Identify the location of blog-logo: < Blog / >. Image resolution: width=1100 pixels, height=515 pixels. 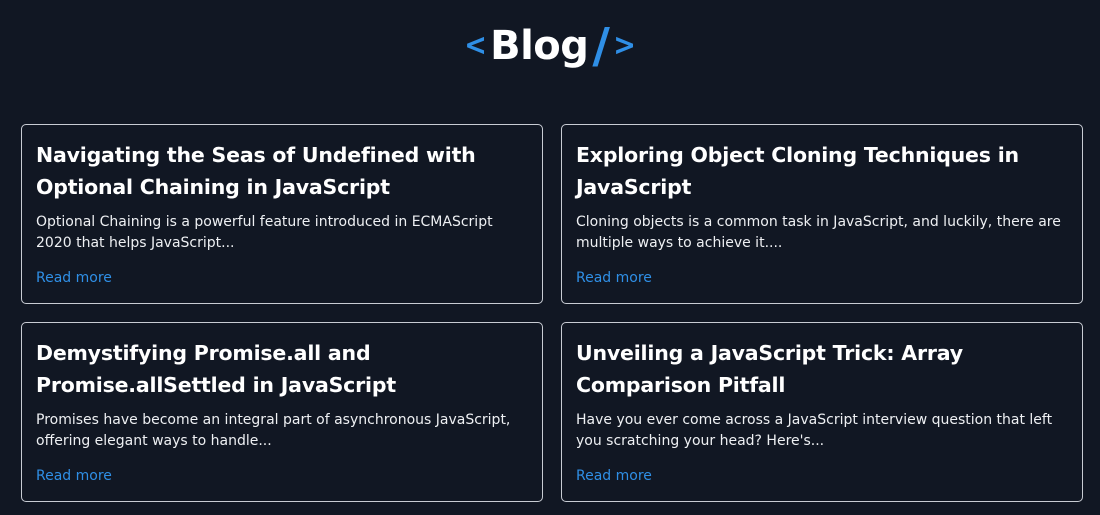
(550, 46).